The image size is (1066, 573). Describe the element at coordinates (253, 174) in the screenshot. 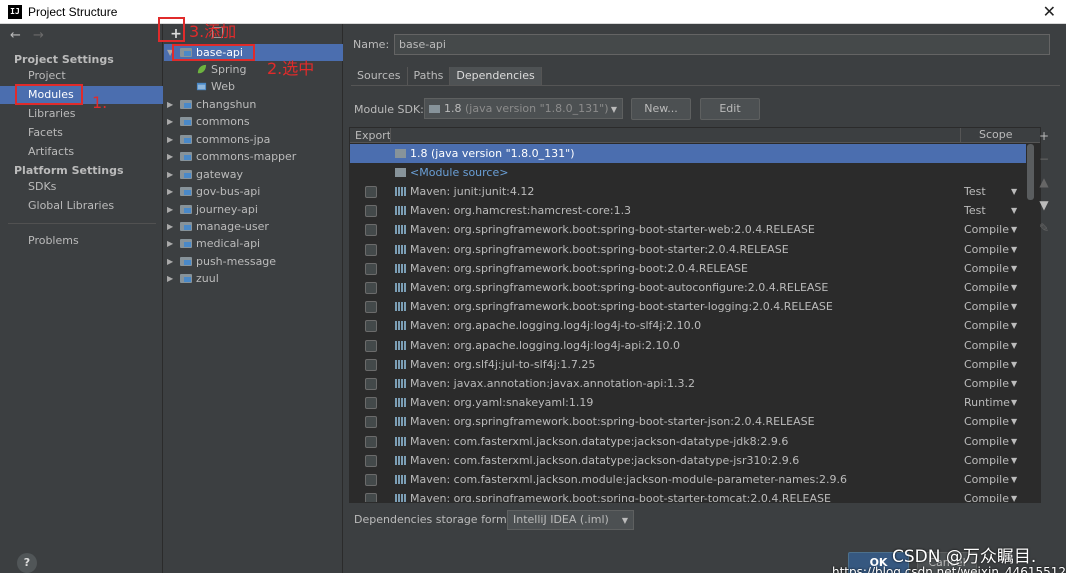

I see `module-row: ▶ gateway` at that location.